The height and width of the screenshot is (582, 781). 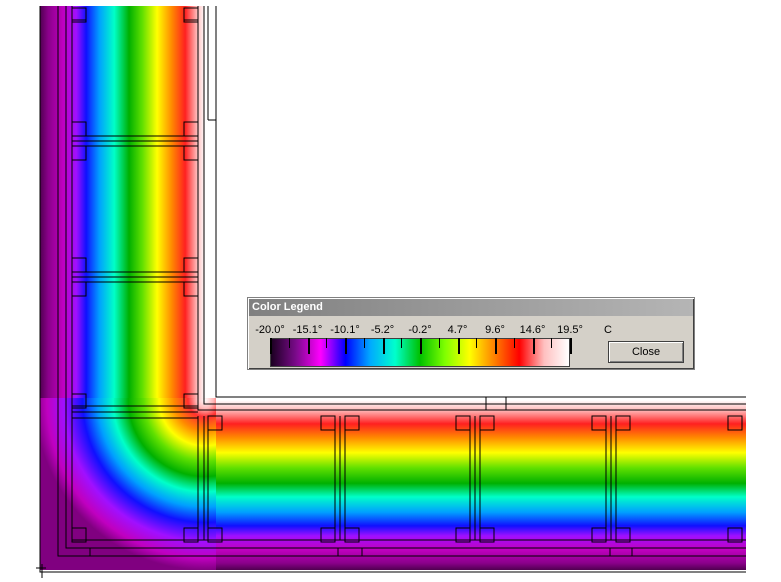 What do you see at coordinates (457, 330) in the screenshot?
I see `legend-tick-label: 4.7°` at bounding box center [457, 330].